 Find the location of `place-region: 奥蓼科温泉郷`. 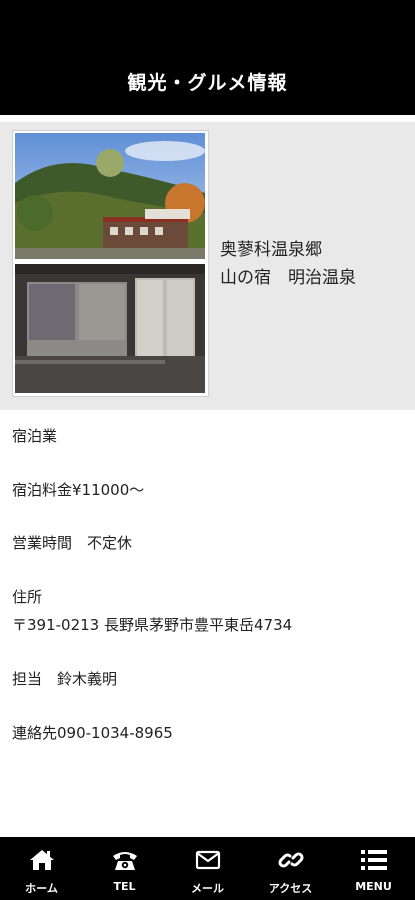

place-region: 奥蓼科温泉郷 is located at coordinates (271, 250).